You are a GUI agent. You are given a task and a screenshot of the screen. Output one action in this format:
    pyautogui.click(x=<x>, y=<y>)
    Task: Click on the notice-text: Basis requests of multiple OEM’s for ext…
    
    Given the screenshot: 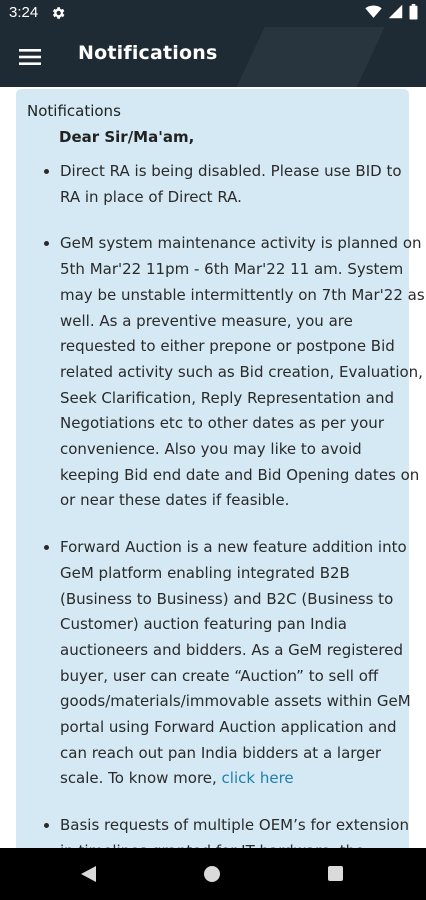 What is the action you would take?
    pyautogui.click(x=234, y=832)
    